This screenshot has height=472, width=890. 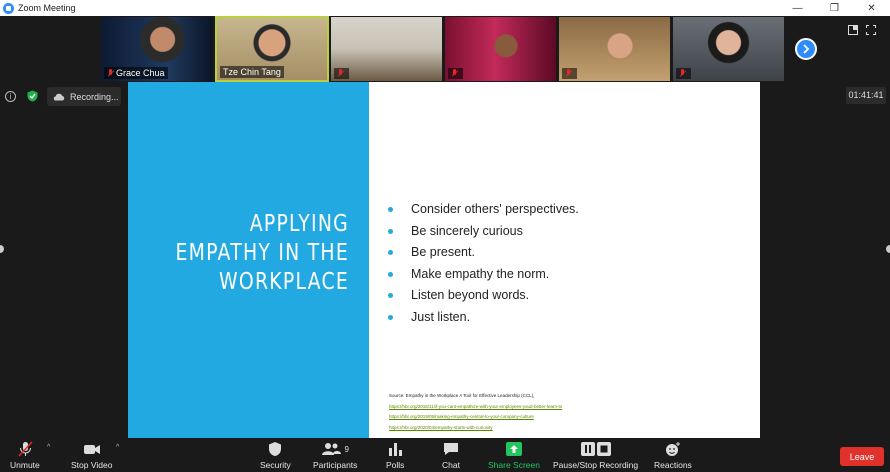 What do you see at coordinates (335, 465) in the screenshot?
I see `participants-label: Participants` at bounding box center [335, 465].